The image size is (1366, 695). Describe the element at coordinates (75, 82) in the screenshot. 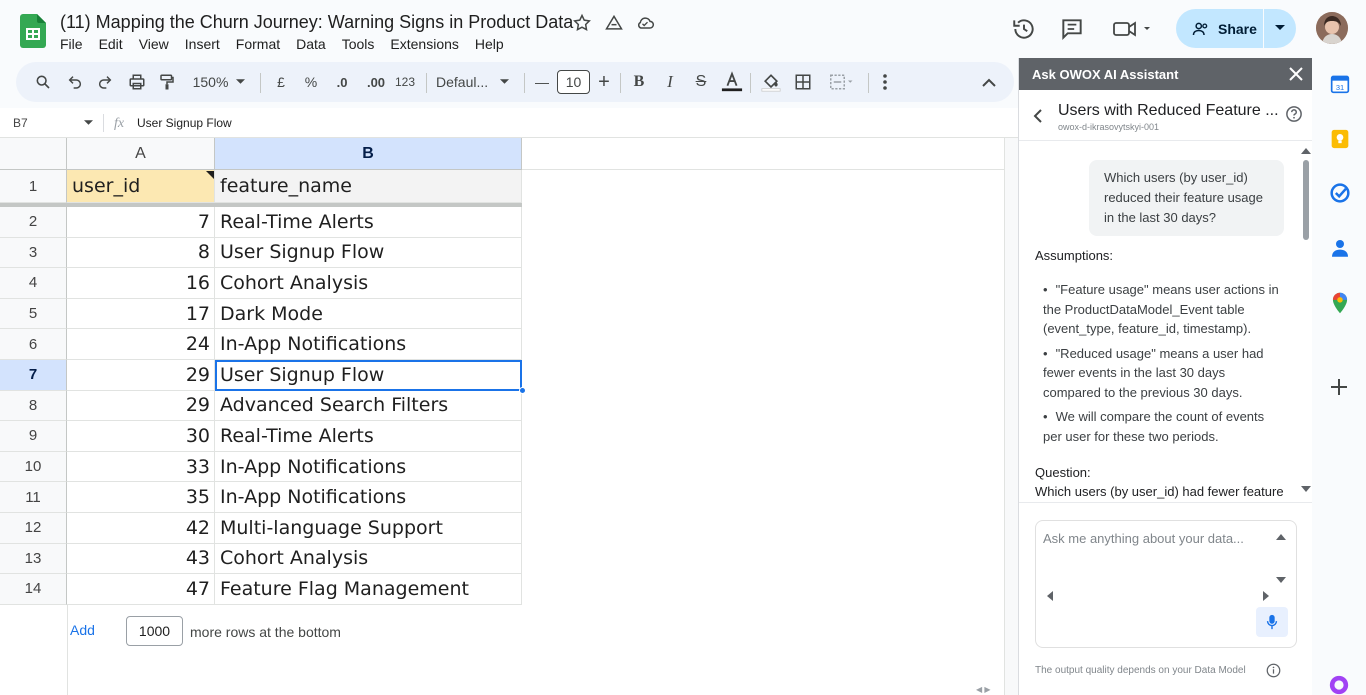

I see `undo-icon` at that location.